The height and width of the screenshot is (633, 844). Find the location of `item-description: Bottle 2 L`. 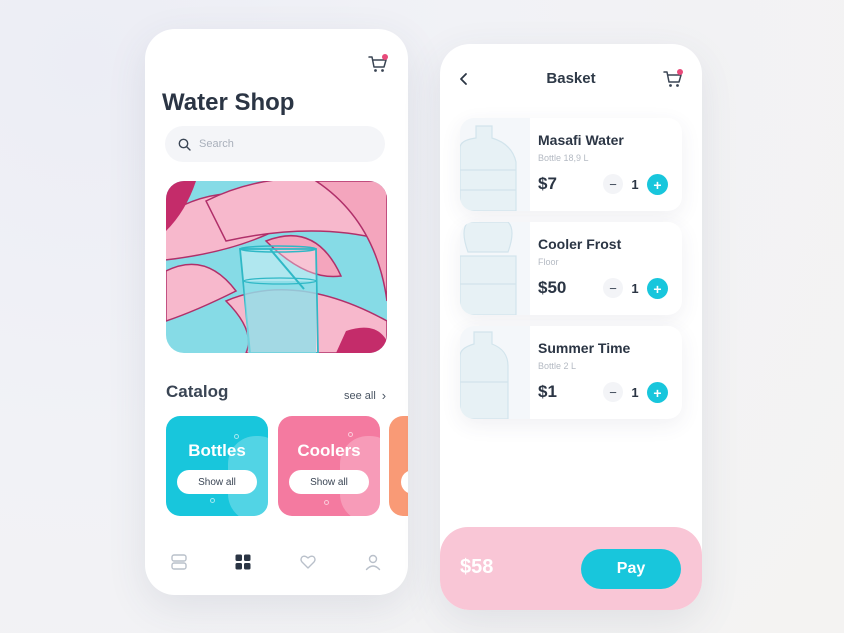

item-description: Bottle 2 L is located at coordinates (557, 366).